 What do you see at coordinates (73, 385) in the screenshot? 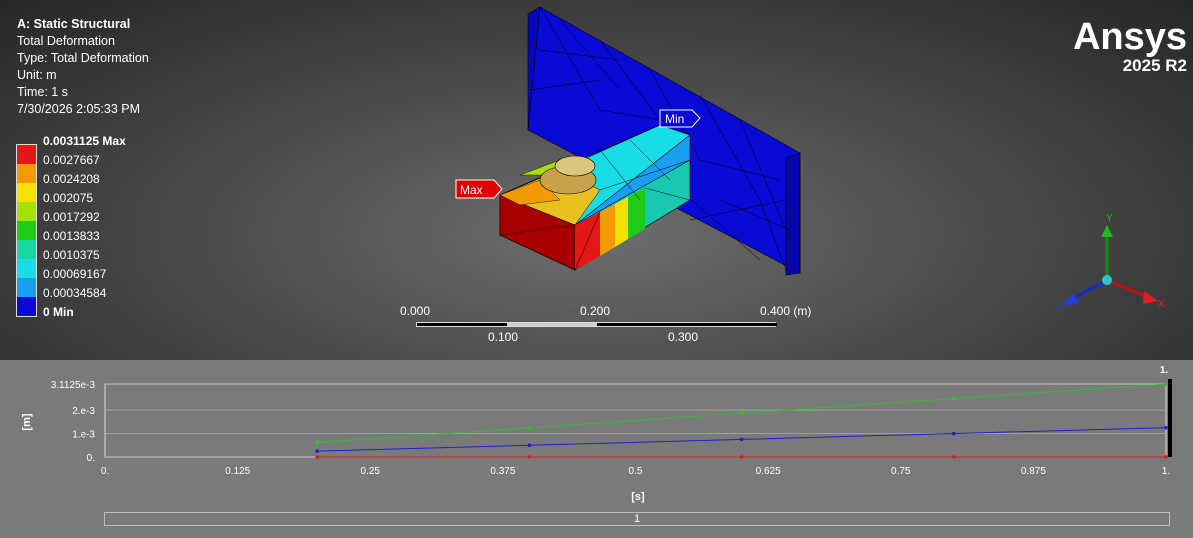
I see `y-tick-label: 3.1125e-3` at bounding box center [73, 385].